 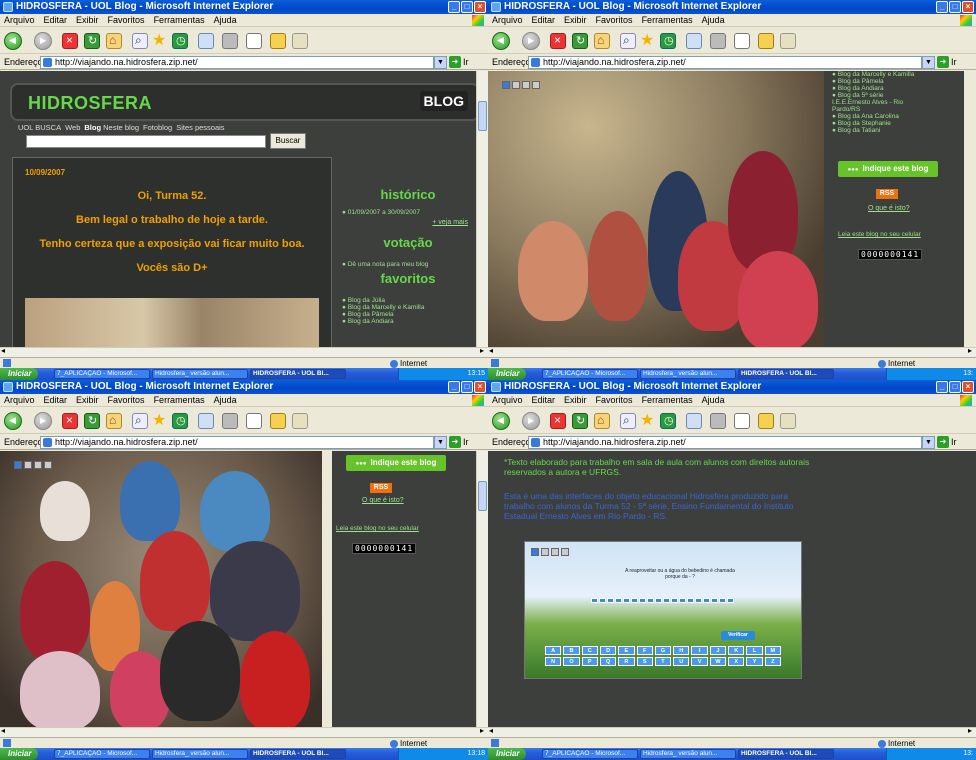 What do you see at coordinates (608, 661) in the screenshot?
I see `letter-key: Q` at bounding box center [608, 661].